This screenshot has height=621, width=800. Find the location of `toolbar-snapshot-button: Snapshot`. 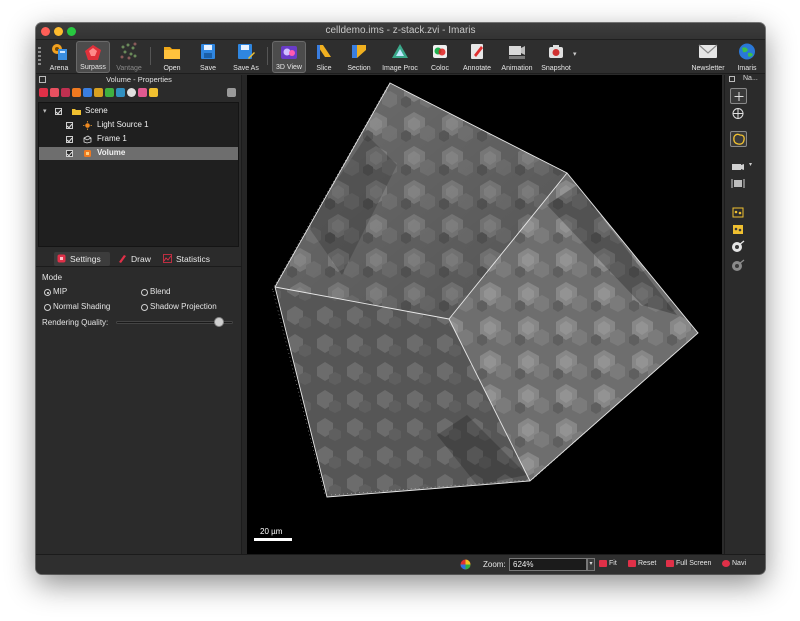

toolbar-snapshot-button: Snapshot is located at coordinates (556, 57).